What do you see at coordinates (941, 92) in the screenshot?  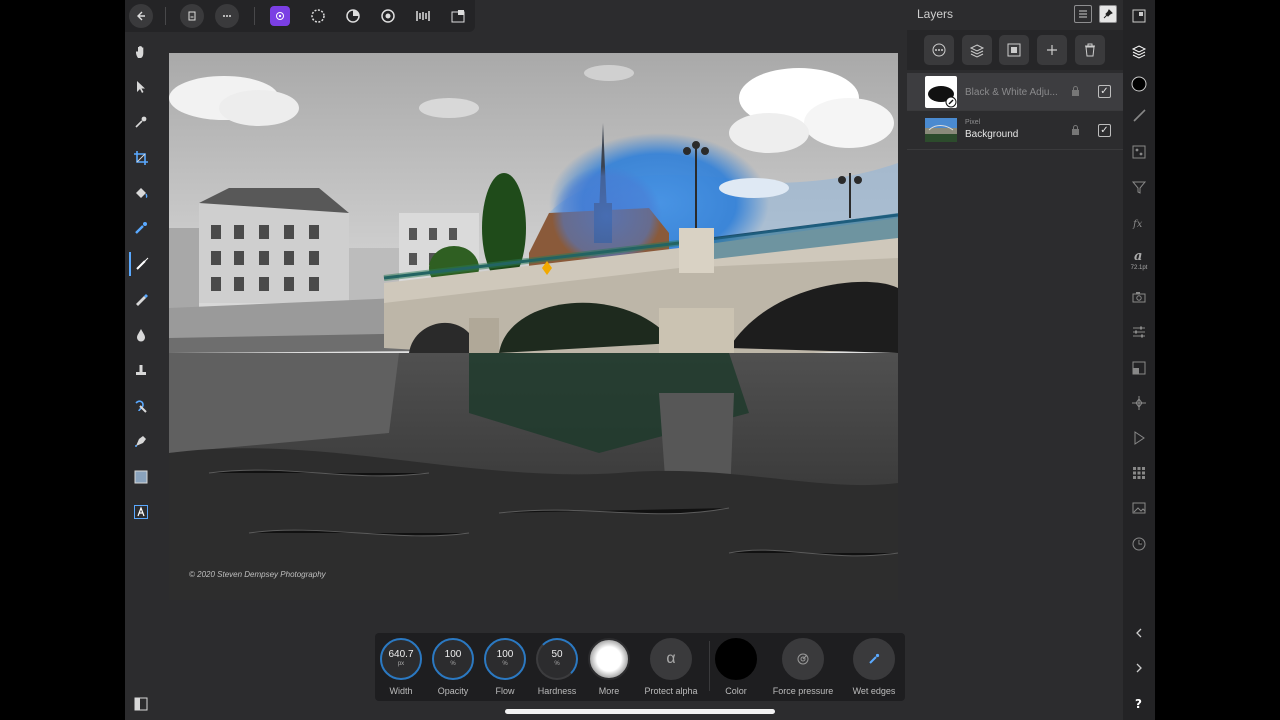 I see `adjustment-thumbnail` at bounding box center [941, 92].